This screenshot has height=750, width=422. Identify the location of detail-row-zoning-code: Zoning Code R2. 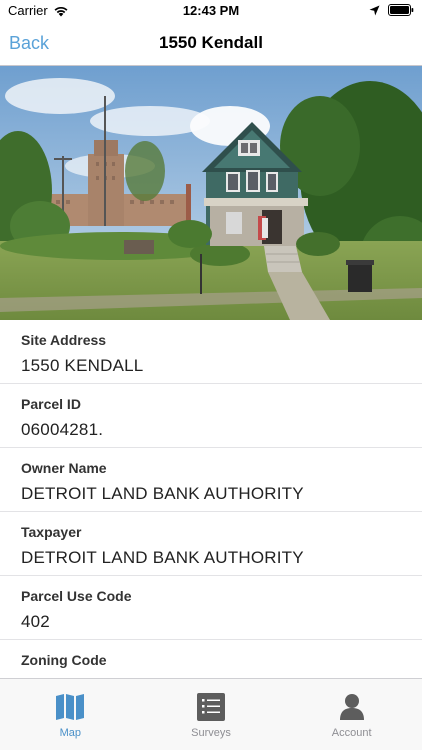
(211, 659).